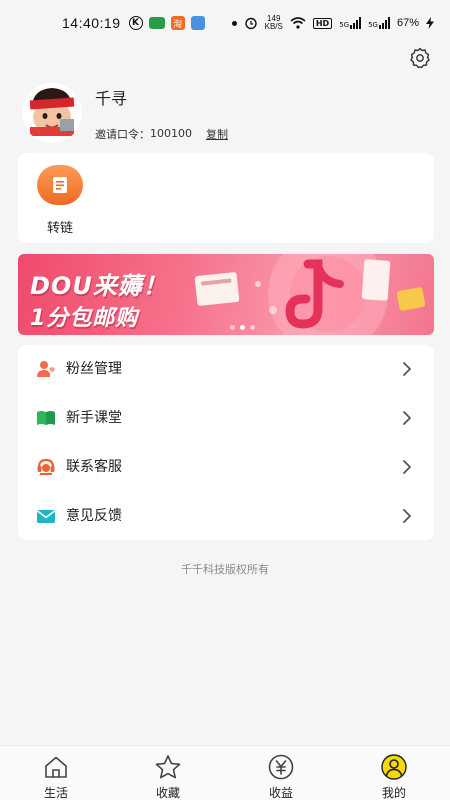  What do you see at coordinates (46, 467) in the screenshot?
I see `customer-service-icon` at bounding box center [46, 467].